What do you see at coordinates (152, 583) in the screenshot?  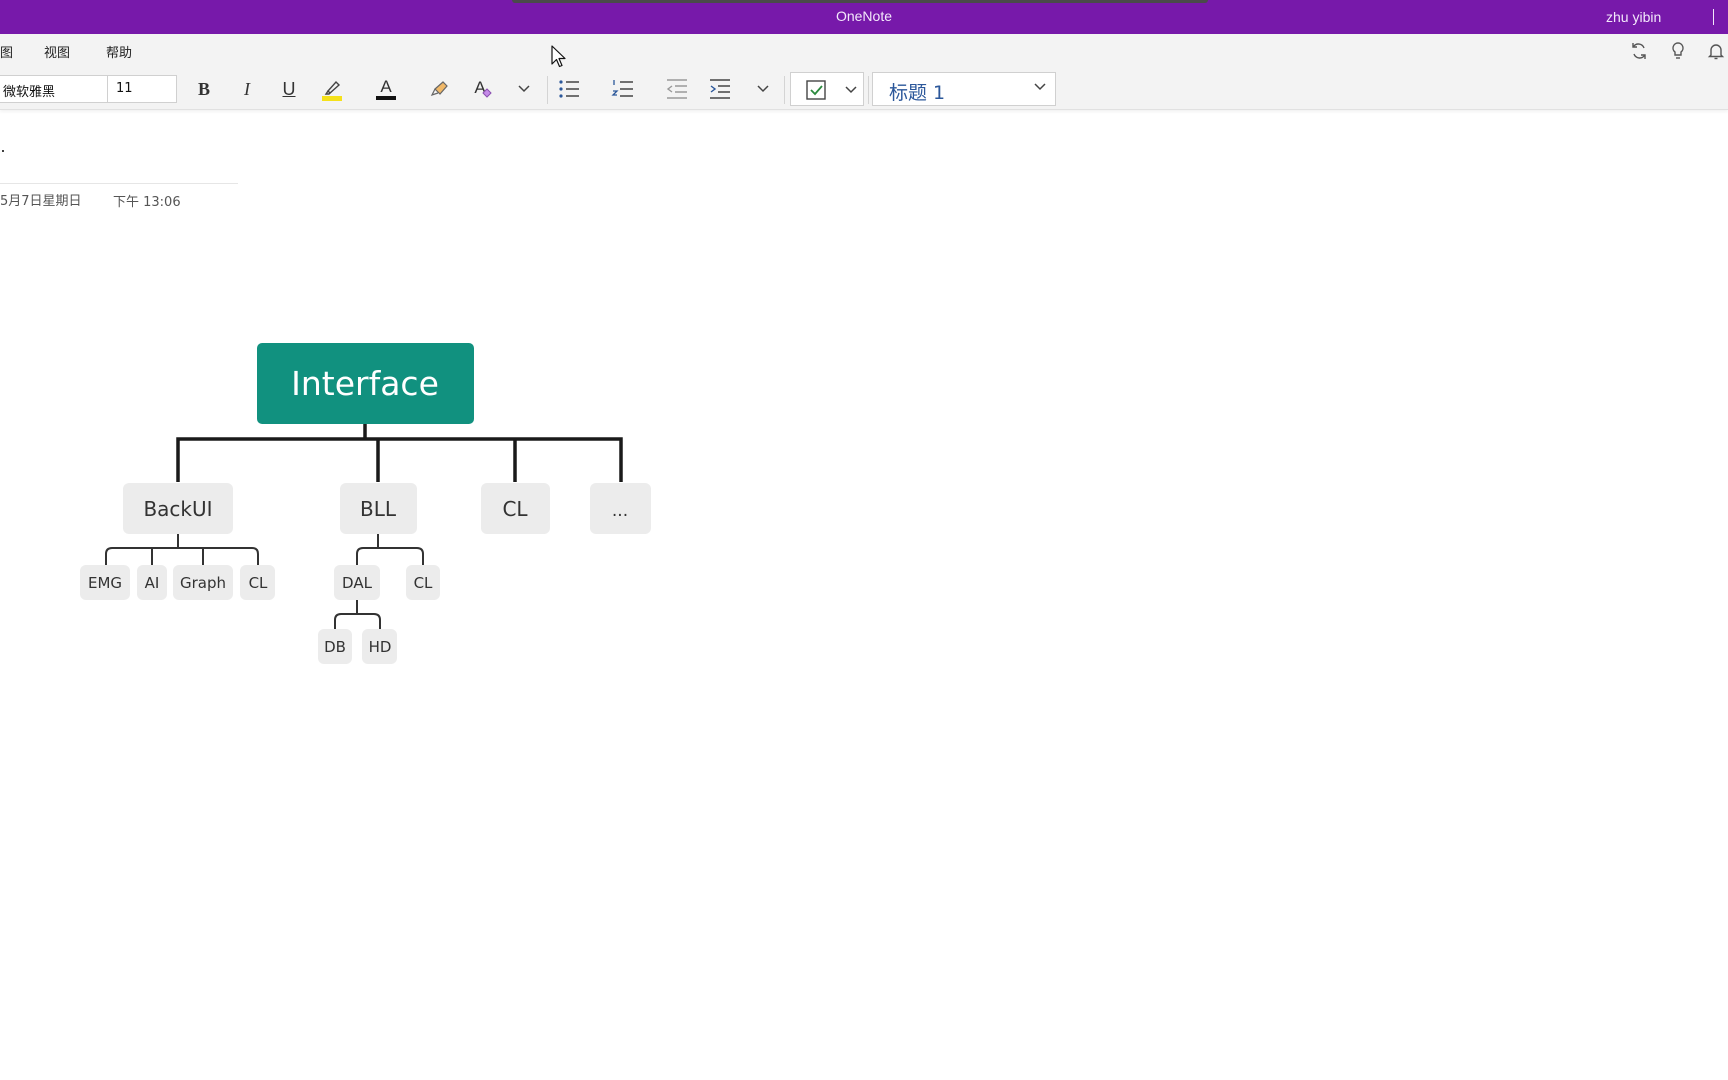 I see `mind-map-label-ai: AI` at bounding box center [152, 583].